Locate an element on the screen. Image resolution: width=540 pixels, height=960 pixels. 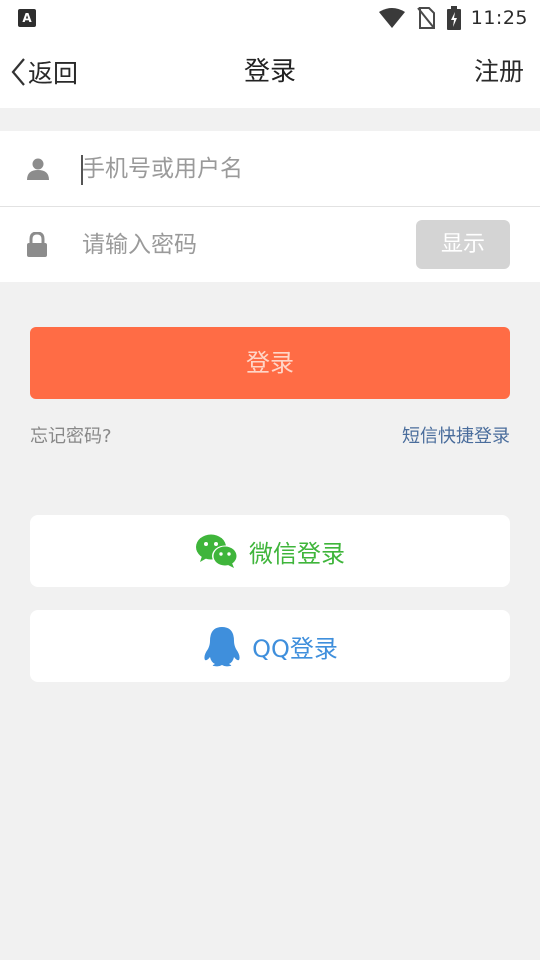
back-label: 返回 is located at coordinates (53, 73).